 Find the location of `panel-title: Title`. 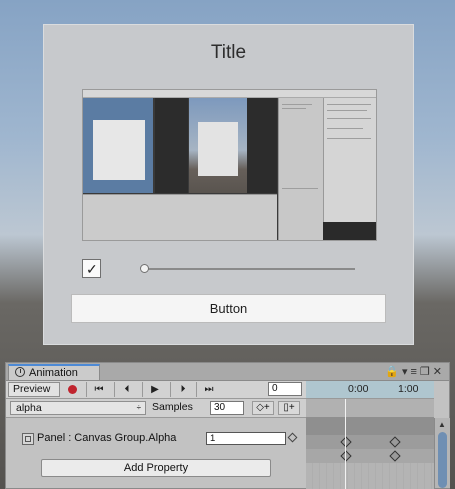

panel-title: Title is located at coordinates (228, 52).